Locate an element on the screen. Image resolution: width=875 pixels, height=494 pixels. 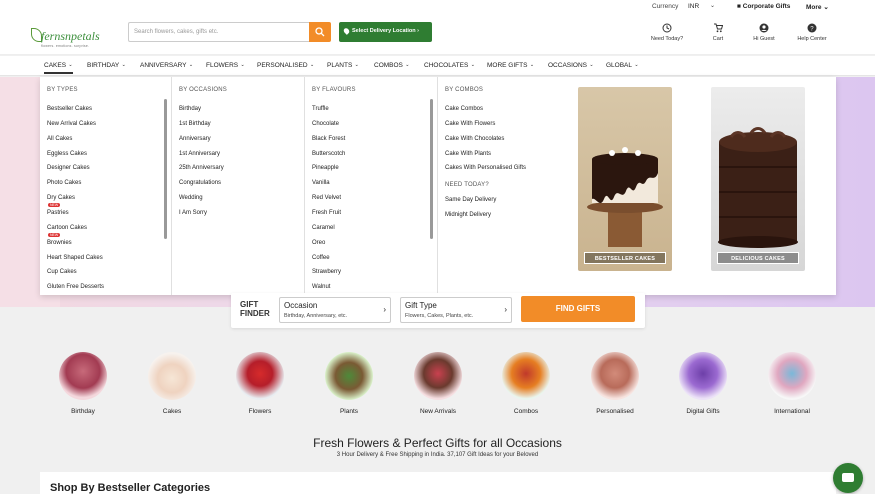
gift-finder-title: GIFT FINDER is located at coordinates (255, 309).